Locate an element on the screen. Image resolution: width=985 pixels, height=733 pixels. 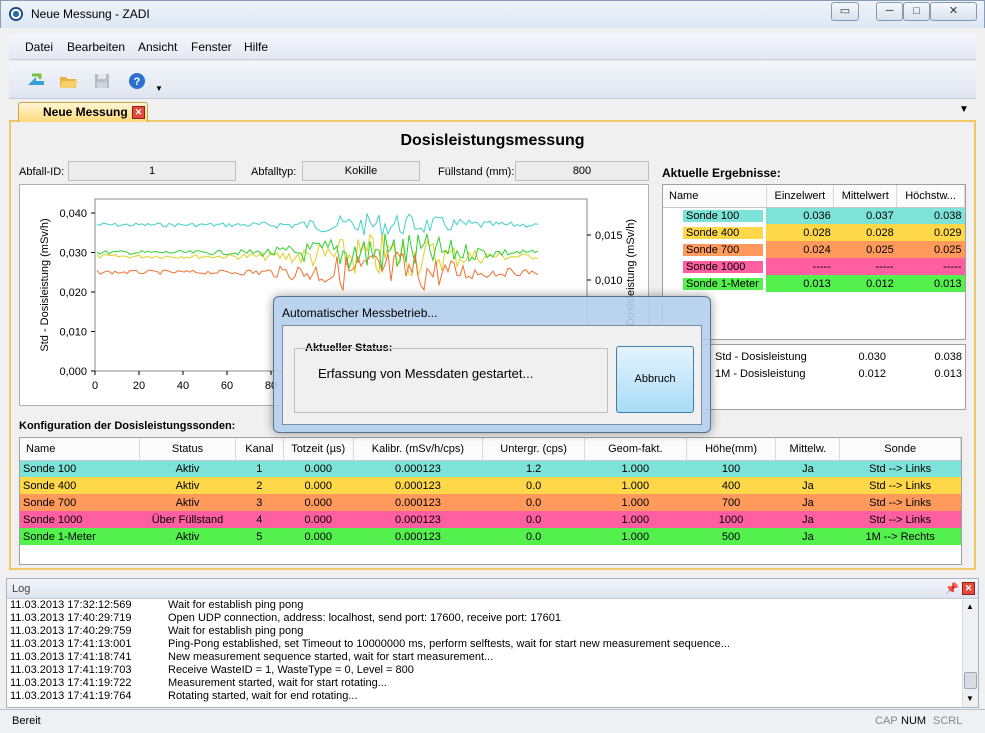
menu-datei: Datei is located at coordinates (39, 47).